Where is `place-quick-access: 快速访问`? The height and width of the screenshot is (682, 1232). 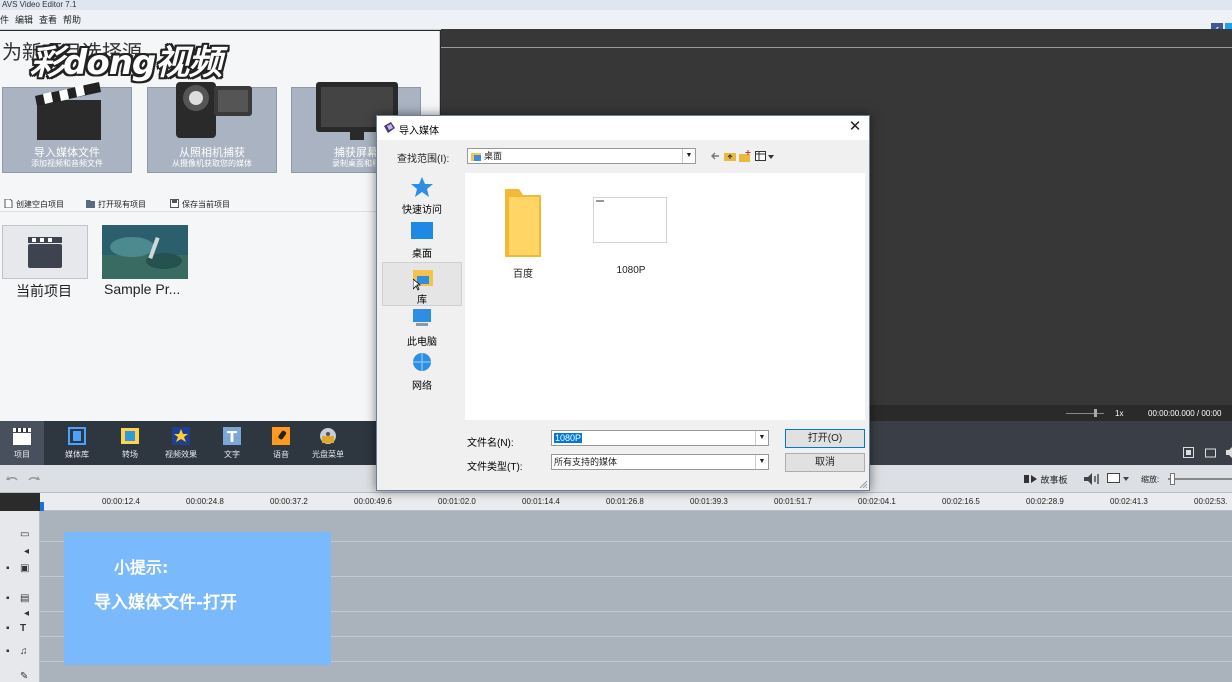
place-quick-access: 快速访问 is located at coordinates (422, 195).